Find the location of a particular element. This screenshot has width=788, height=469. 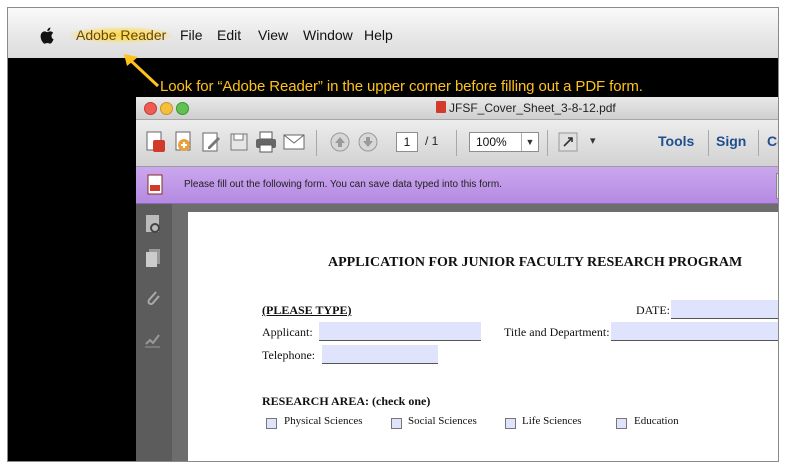

menu-edit: Edit is located at coordinates (229, 35).